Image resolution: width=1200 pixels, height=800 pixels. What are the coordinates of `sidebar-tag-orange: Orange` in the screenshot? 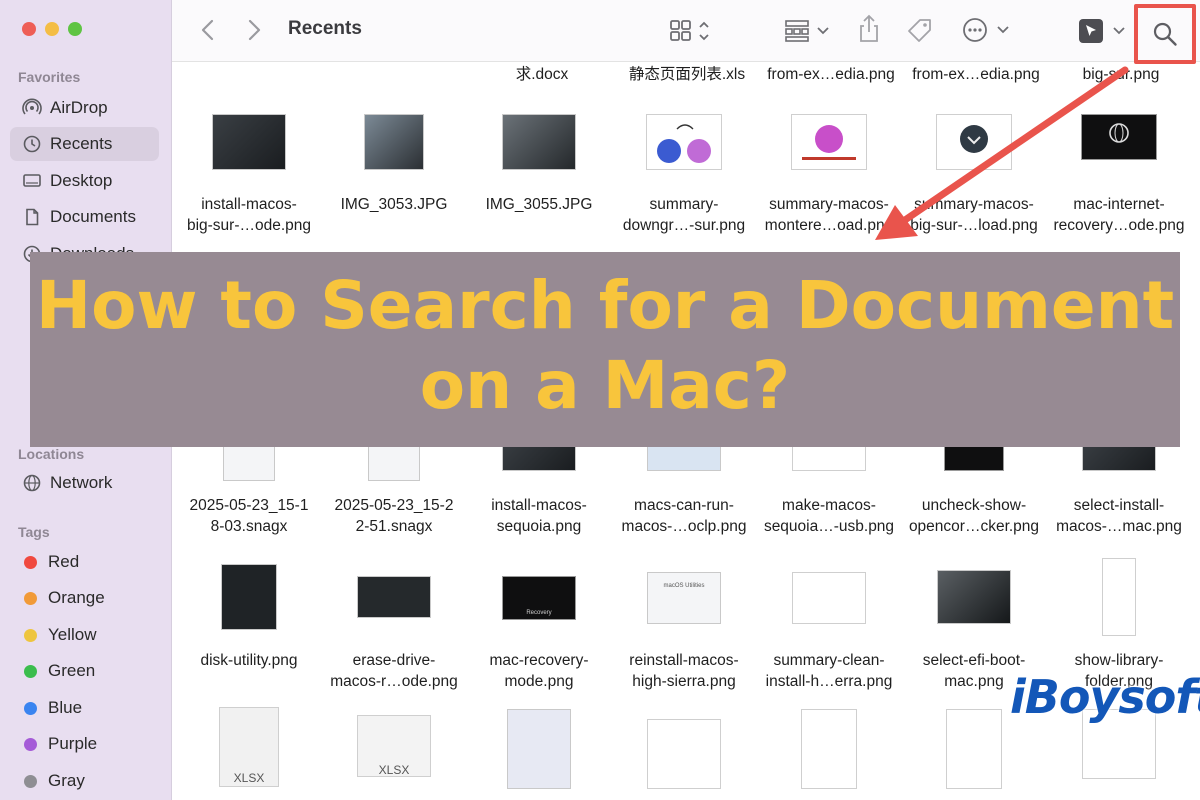 It's located at (84, 598).